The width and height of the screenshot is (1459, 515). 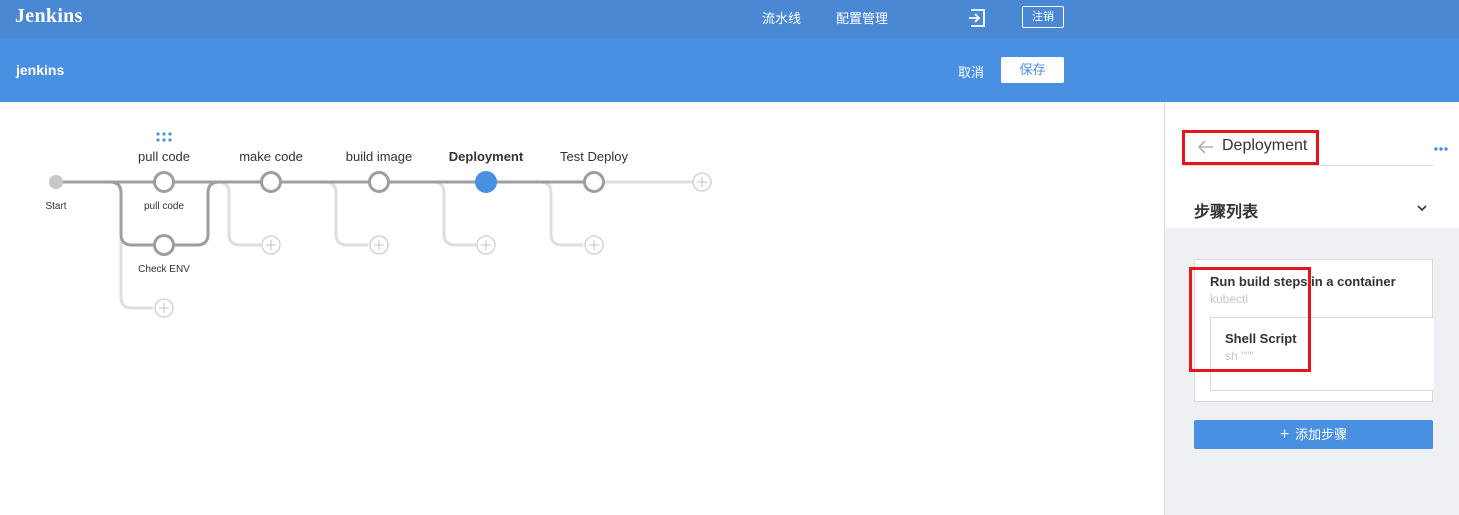 I want to click on step-card-shell-script: Shell Script sh """, so click(x=1322, y=354).